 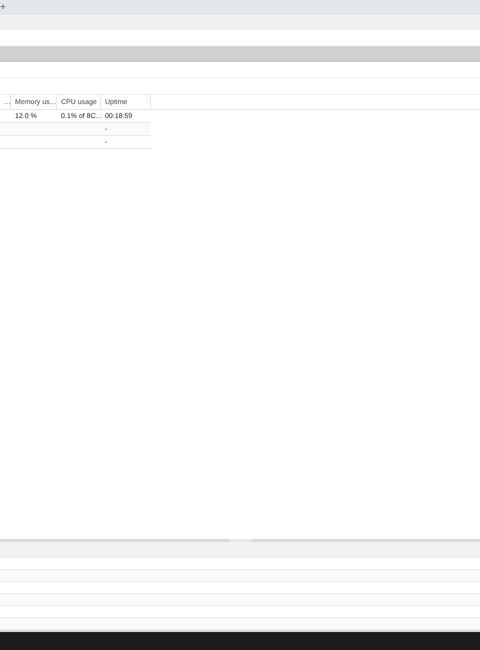 What do you see at coordinates (3, 7) in the screenshot?
I see `new-tab-button: +` at bounding box center [3, 7].